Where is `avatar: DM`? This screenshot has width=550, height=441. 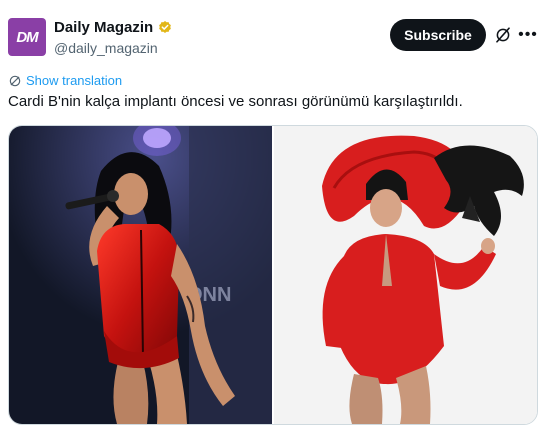
avatar: DM is located at coordinates (27, 37).